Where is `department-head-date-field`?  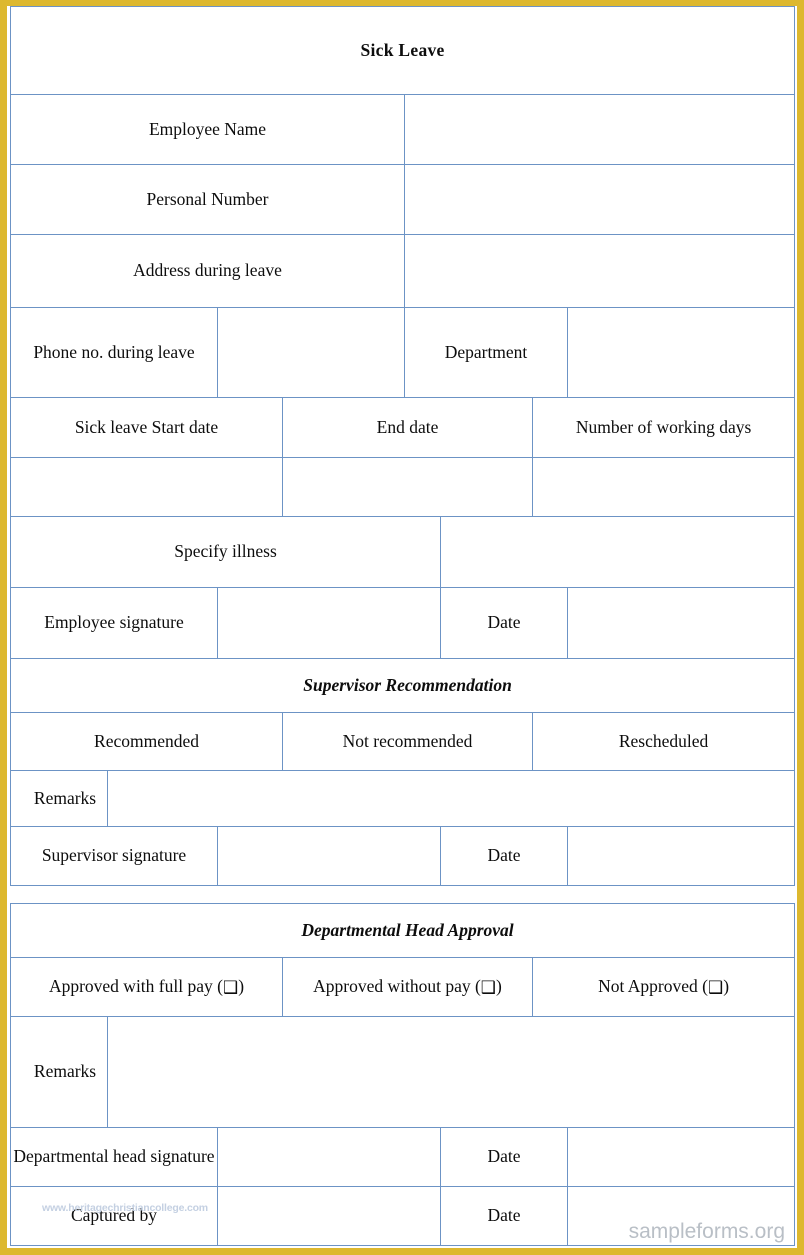 department-head-date-field is located at coordinates (681, 1157).